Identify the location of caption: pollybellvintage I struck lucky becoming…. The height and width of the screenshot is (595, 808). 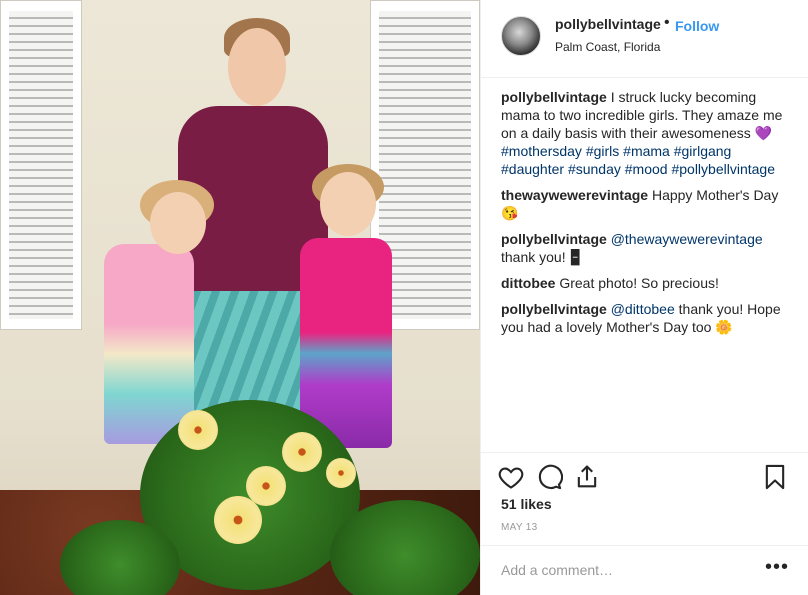
(649, 133).